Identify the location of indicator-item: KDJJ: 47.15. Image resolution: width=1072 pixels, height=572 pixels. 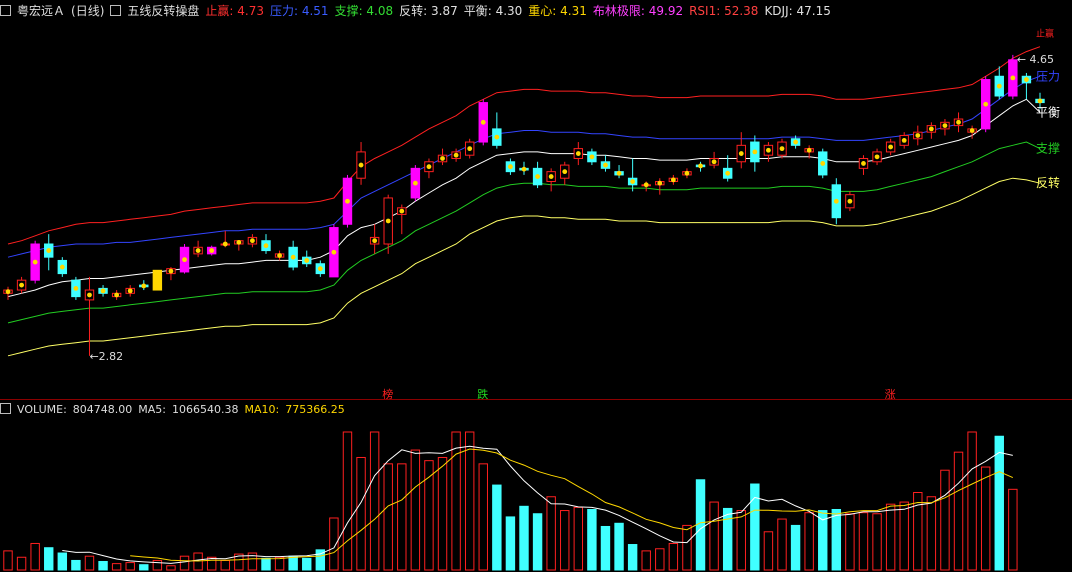
(797, 11).